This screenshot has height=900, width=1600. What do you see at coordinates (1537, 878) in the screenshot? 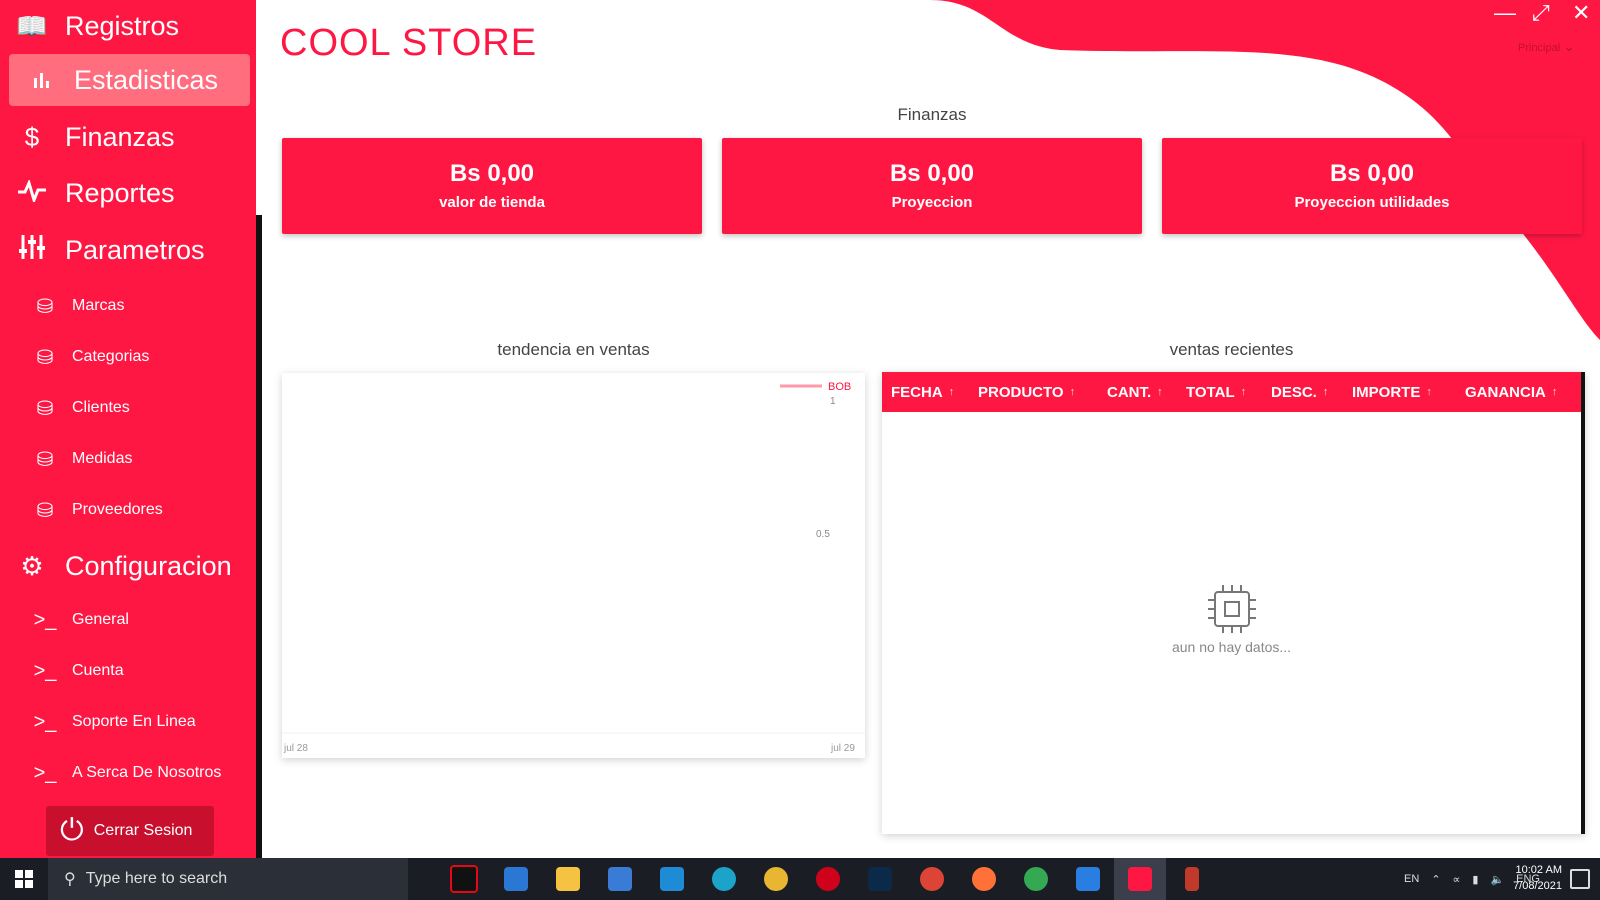
I see `taskbar-clock: 10:02 AM 7/08/2021` at bounding box center [1537, 878].